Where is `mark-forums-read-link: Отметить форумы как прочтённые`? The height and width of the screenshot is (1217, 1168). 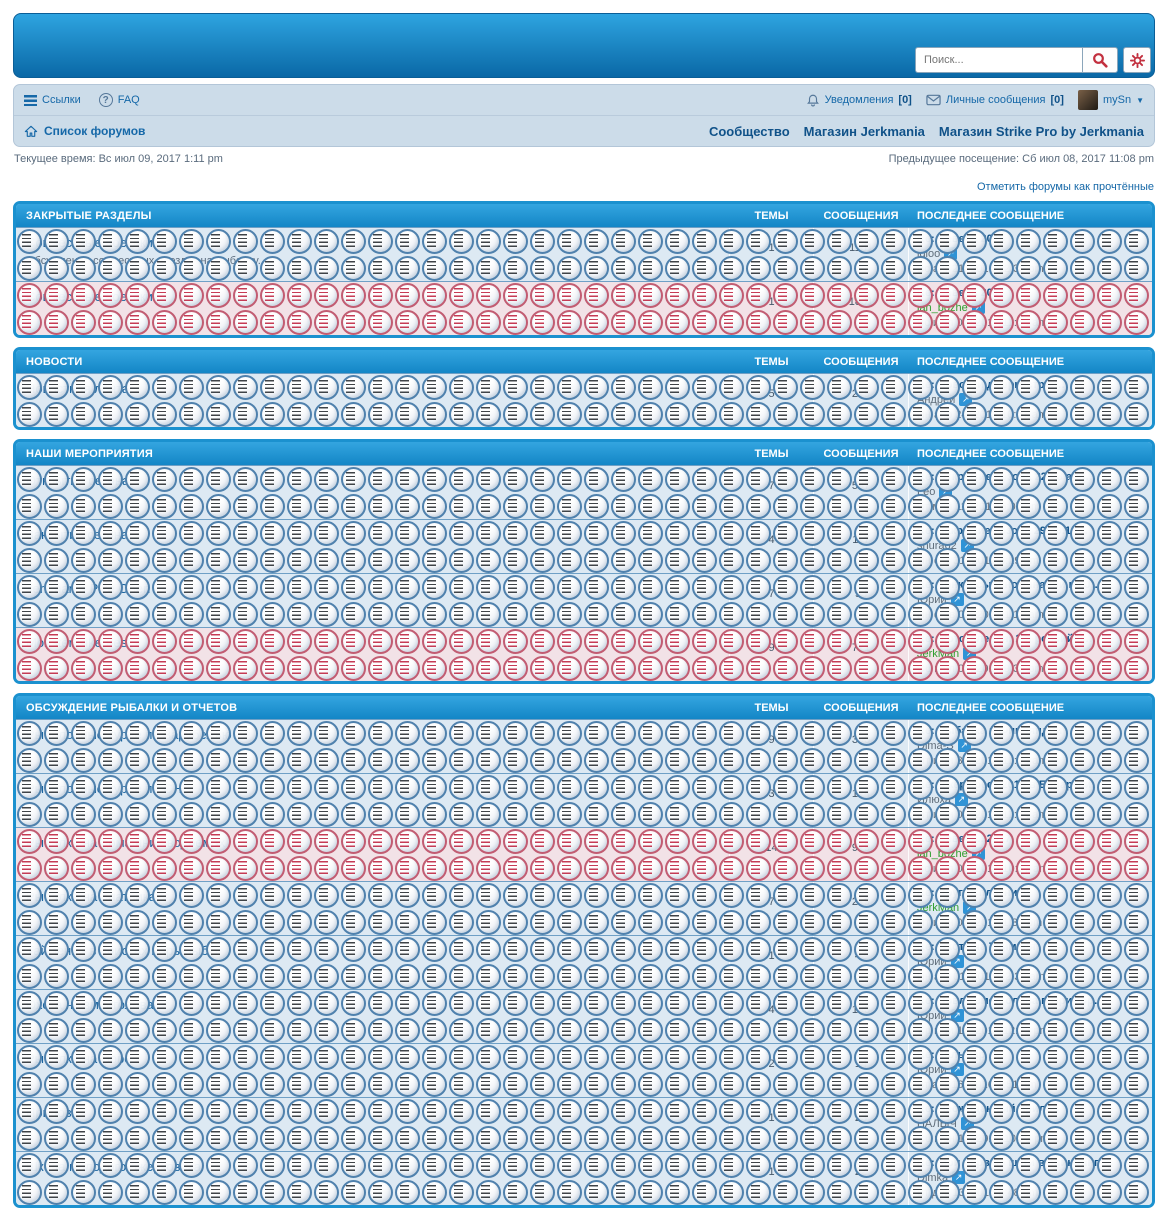
mark-forums-read-link: Отметить форумы как прочтённые is located at coordinates (1065, 187).